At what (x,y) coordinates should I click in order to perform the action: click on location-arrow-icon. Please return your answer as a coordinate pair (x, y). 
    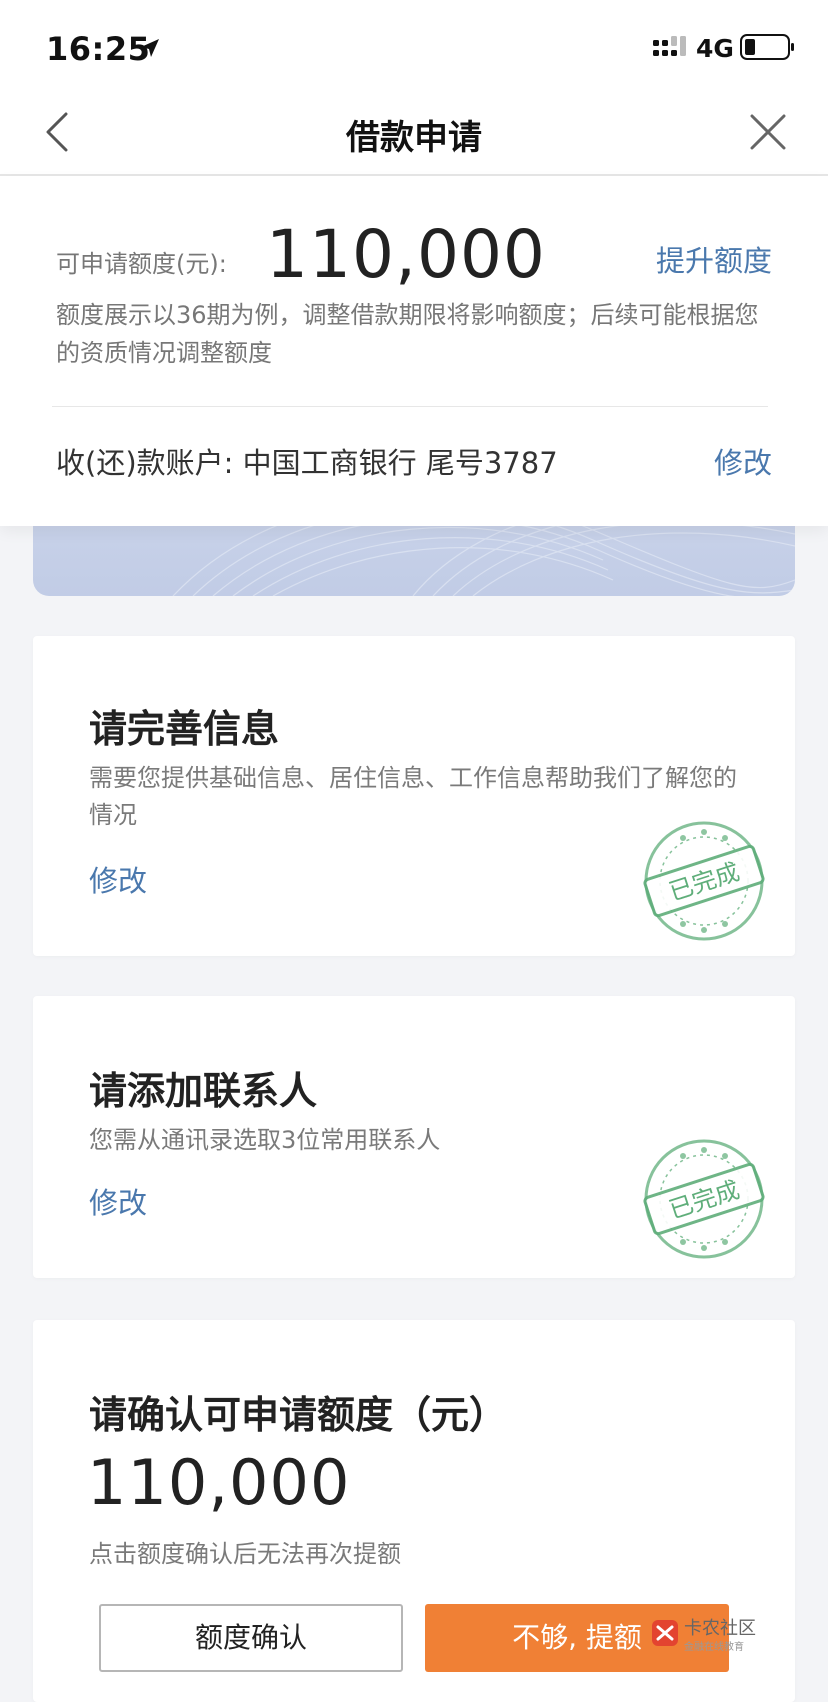
    Looking at the image, I should click on (150, 48).